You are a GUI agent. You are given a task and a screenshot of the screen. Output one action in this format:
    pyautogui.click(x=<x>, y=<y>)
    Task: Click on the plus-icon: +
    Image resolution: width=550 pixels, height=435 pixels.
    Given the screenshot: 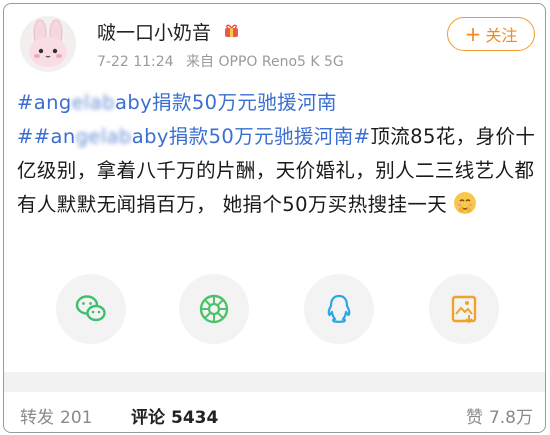 What is the action you would take?
    pyautogui.click(x=473, y=34)
    